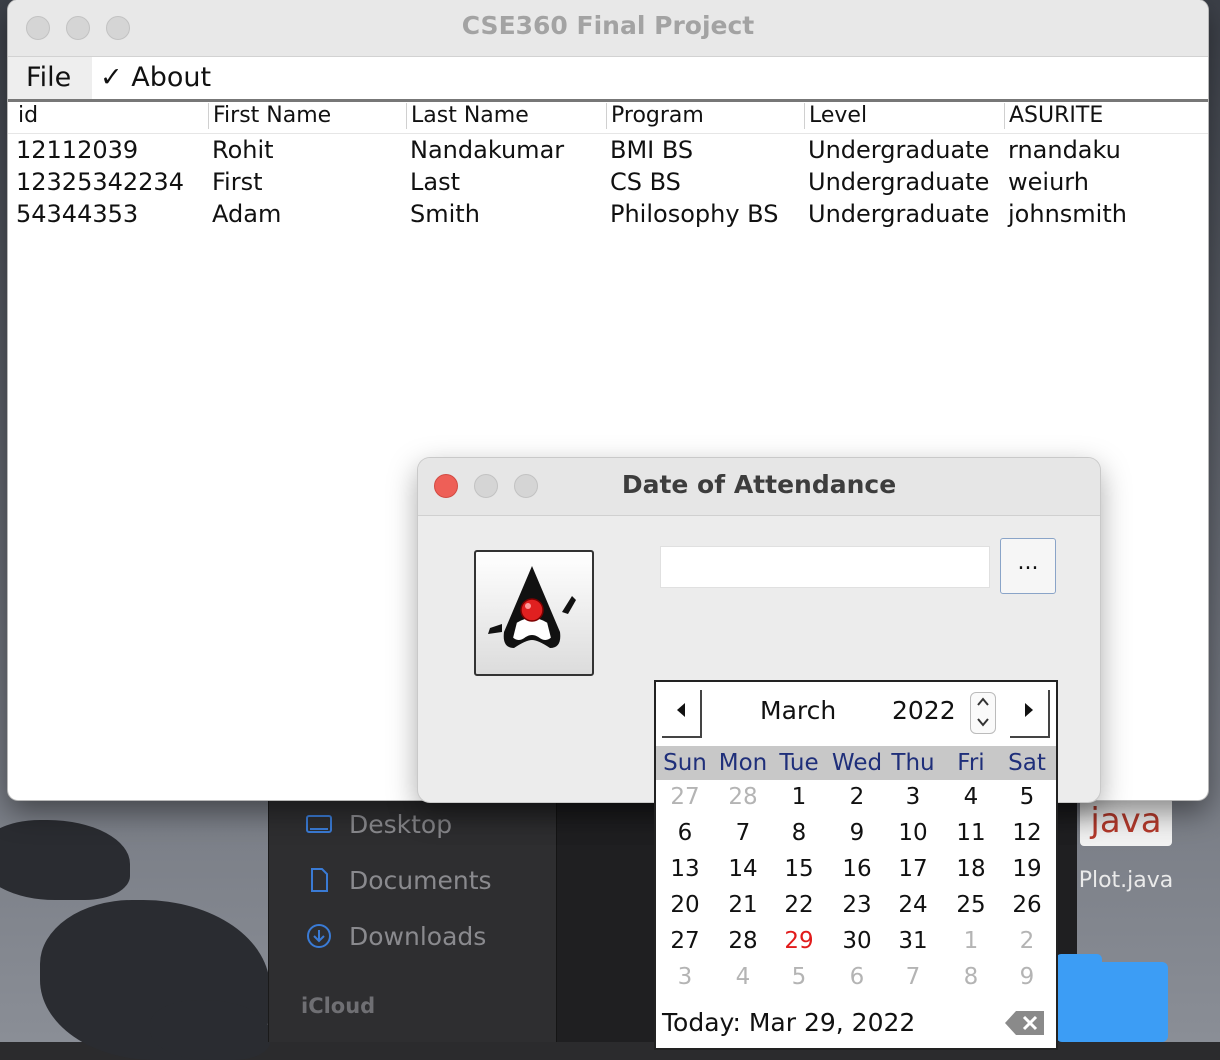  Describe the element at coordinates (645, 182) in the screenshot. I see `table-cell: CS BS` at that location.